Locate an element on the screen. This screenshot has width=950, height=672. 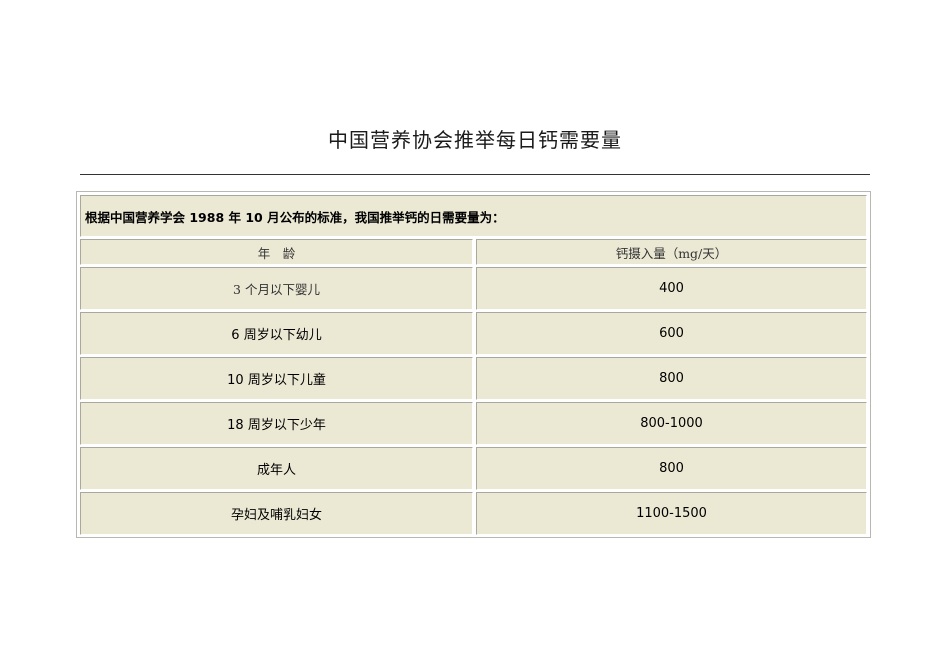
row-intake: 1100-1500 is located at coordinates (671, 513).